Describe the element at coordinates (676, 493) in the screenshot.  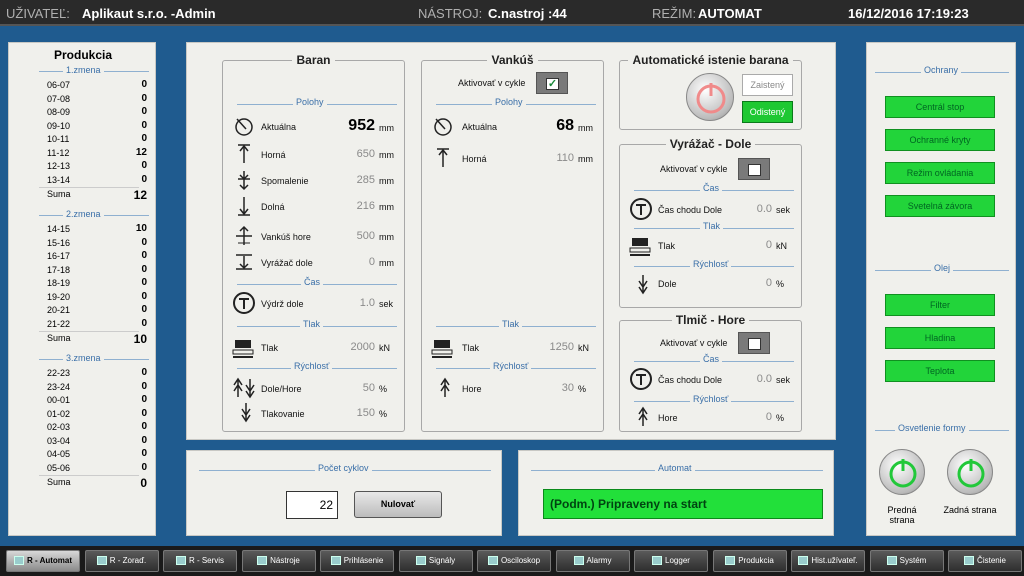
I see `automat-panel: Automat (Podm.) Pripraveny na start` at that location.